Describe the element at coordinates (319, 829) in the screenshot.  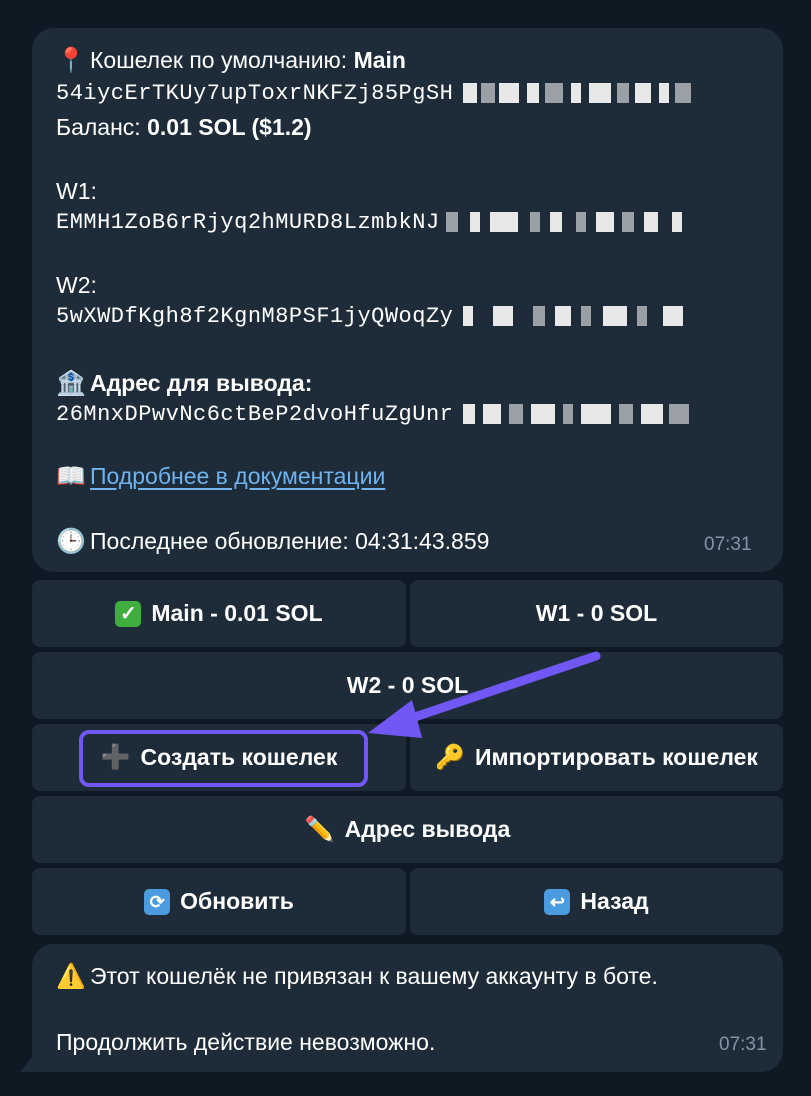
I see `pencil-icon: ✏️` at that location.